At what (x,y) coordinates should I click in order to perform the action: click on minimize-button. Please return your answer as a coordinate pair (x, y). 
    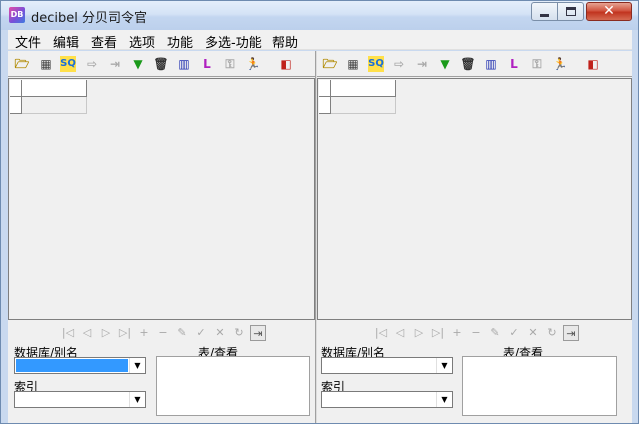
    Looking at the image, I should click on (544, 11).